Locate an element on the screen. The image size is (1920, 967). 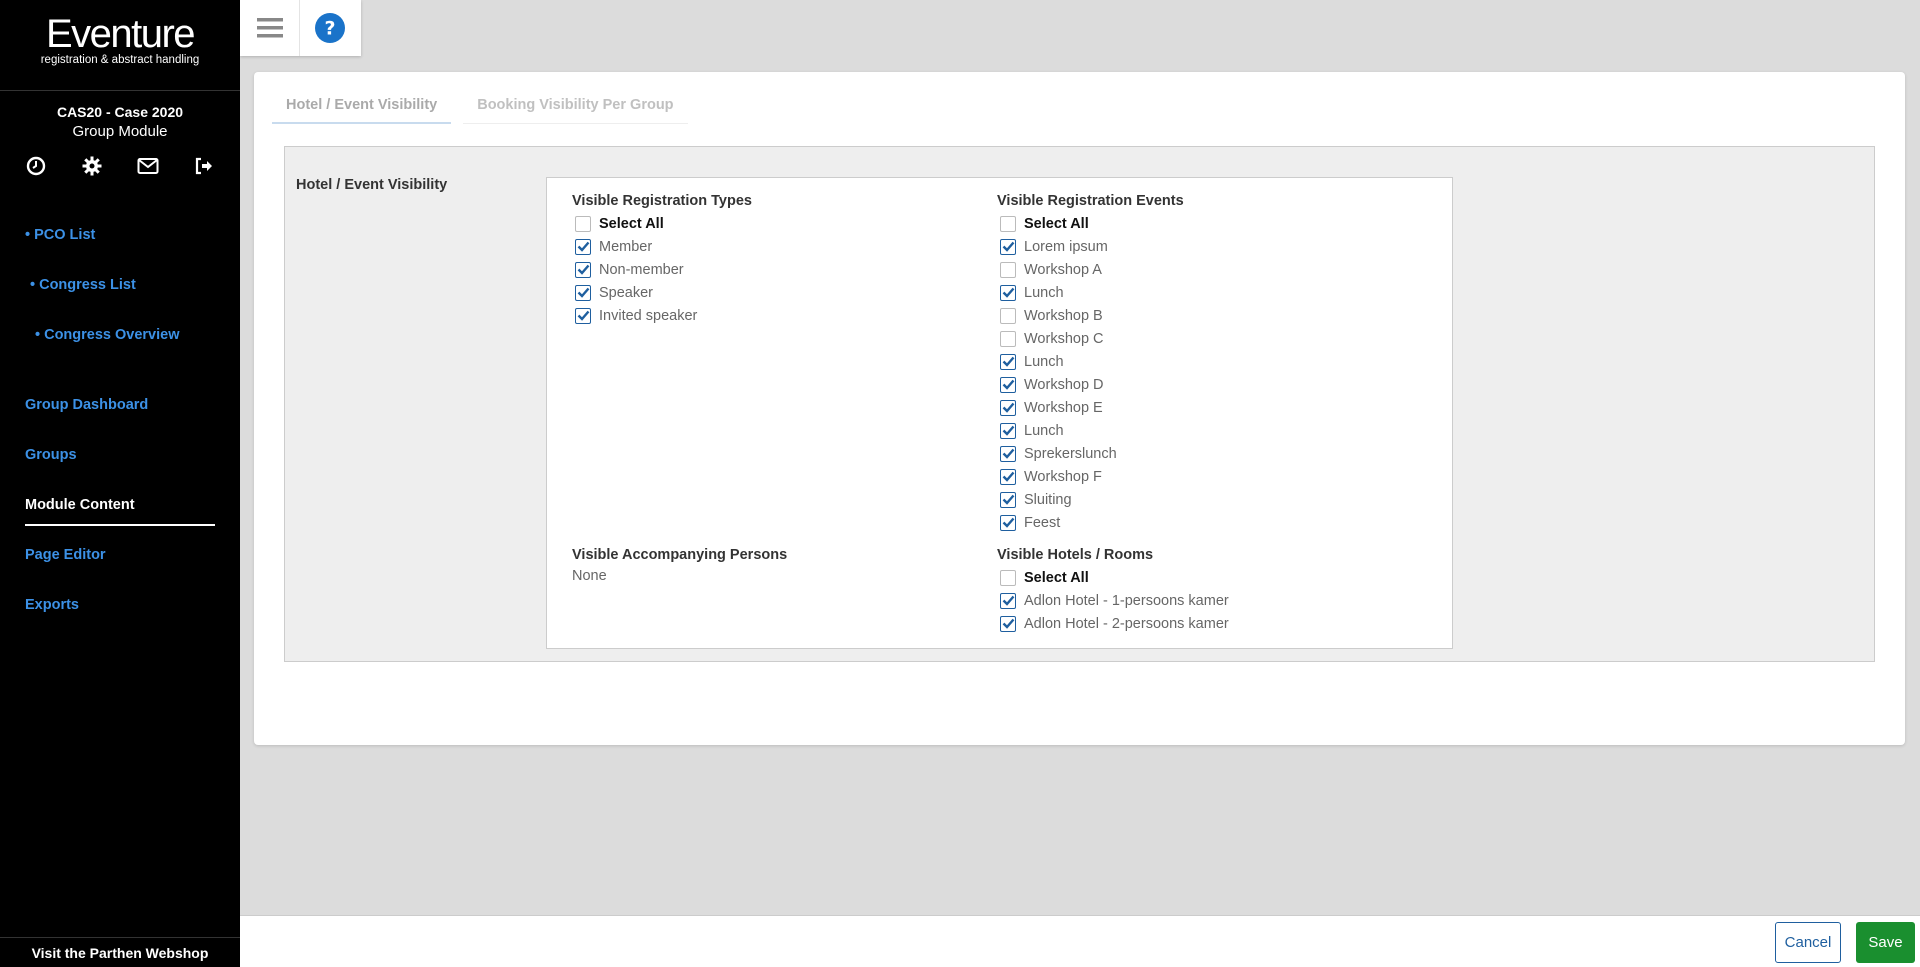
registration-types-title: Visible Registration Types is located at coordinates (662, 201).